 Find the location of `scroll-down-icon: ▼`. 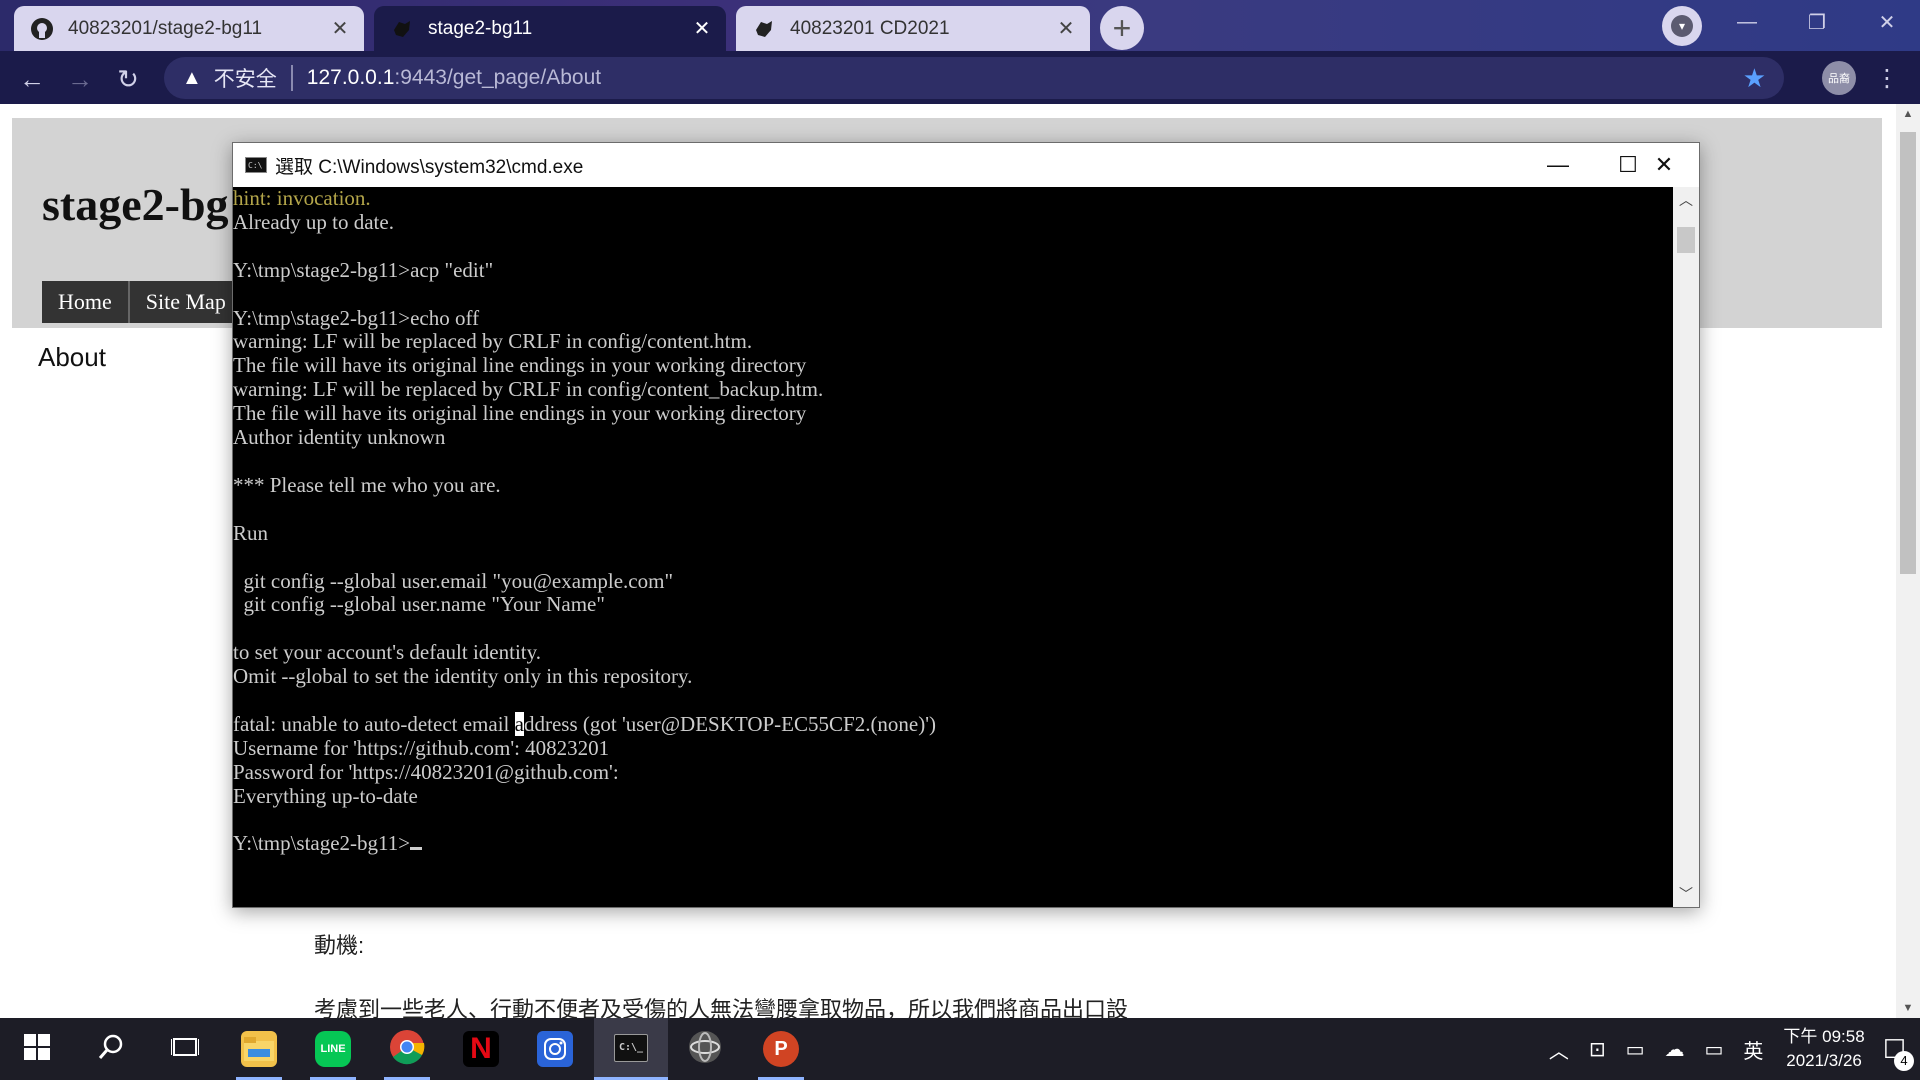

scroll-down-icon: ▼ is located at coordinates (1908, 1008).